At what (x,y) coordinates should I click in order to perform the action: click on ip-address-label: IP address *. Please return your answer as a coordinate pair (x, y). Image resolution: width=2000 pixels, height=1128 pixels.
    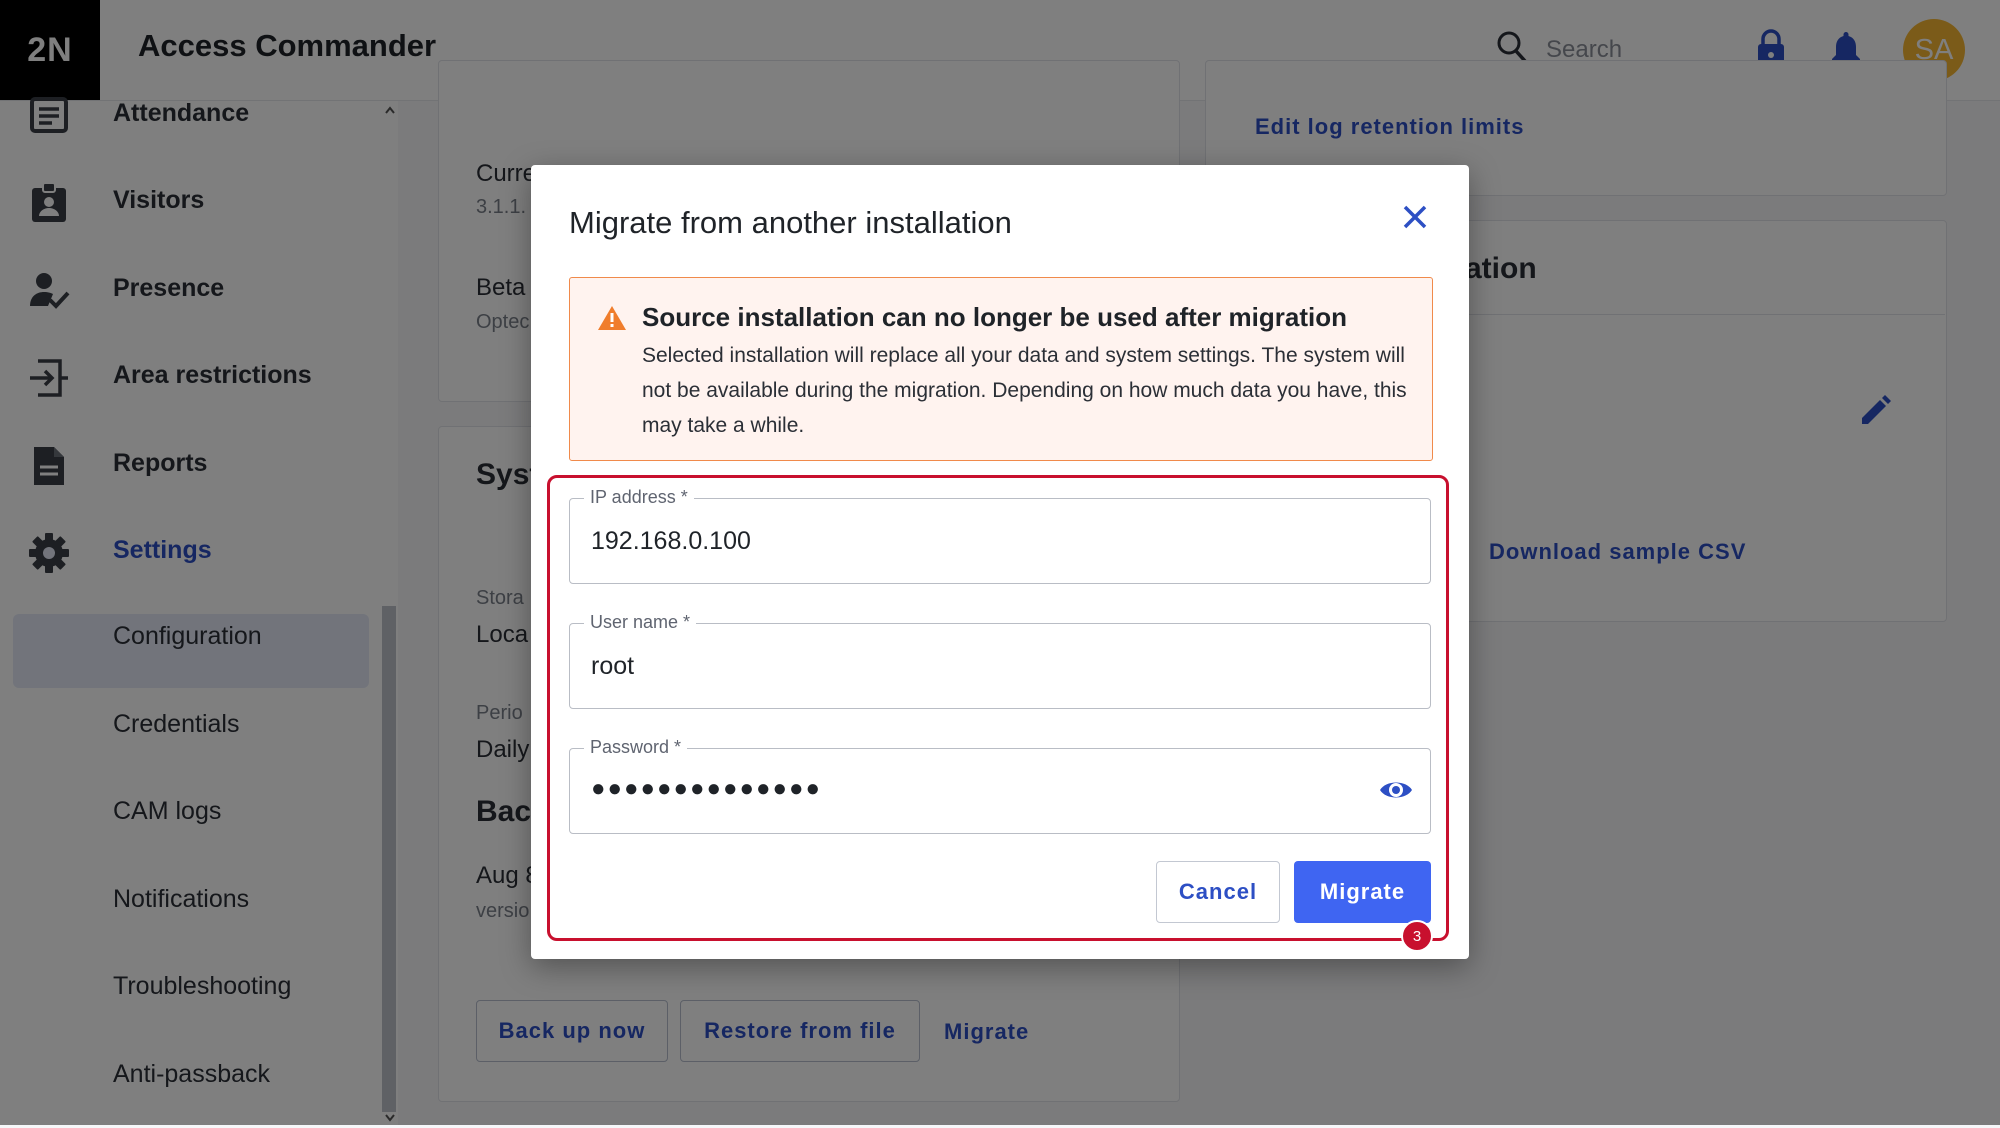
    Looking at the image, I should click on (639, 497).